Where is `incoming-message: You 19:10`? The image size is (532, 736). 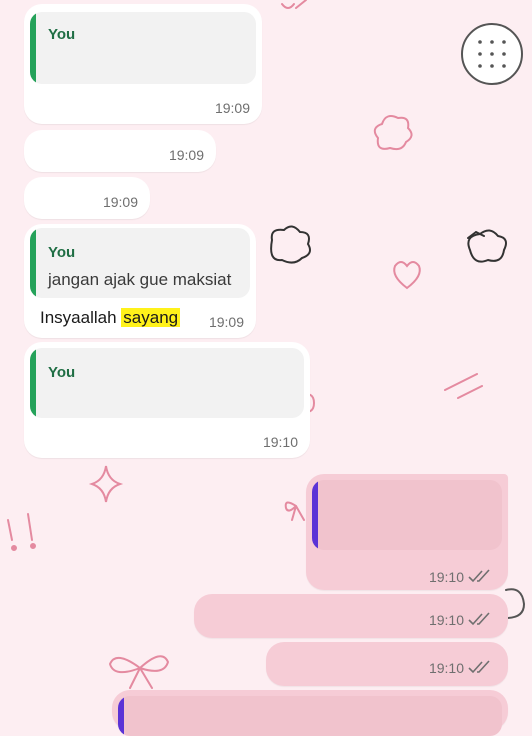 incoming-message: You 19:10 is located at coordinates (167, 400).